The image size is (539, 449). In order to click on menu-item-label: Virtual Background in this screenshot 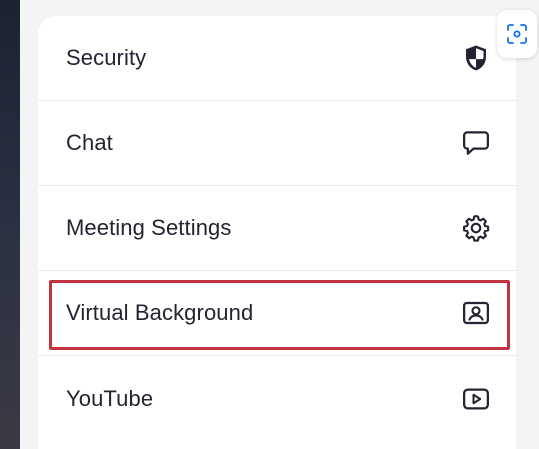, I will do `click(160, 312)`.